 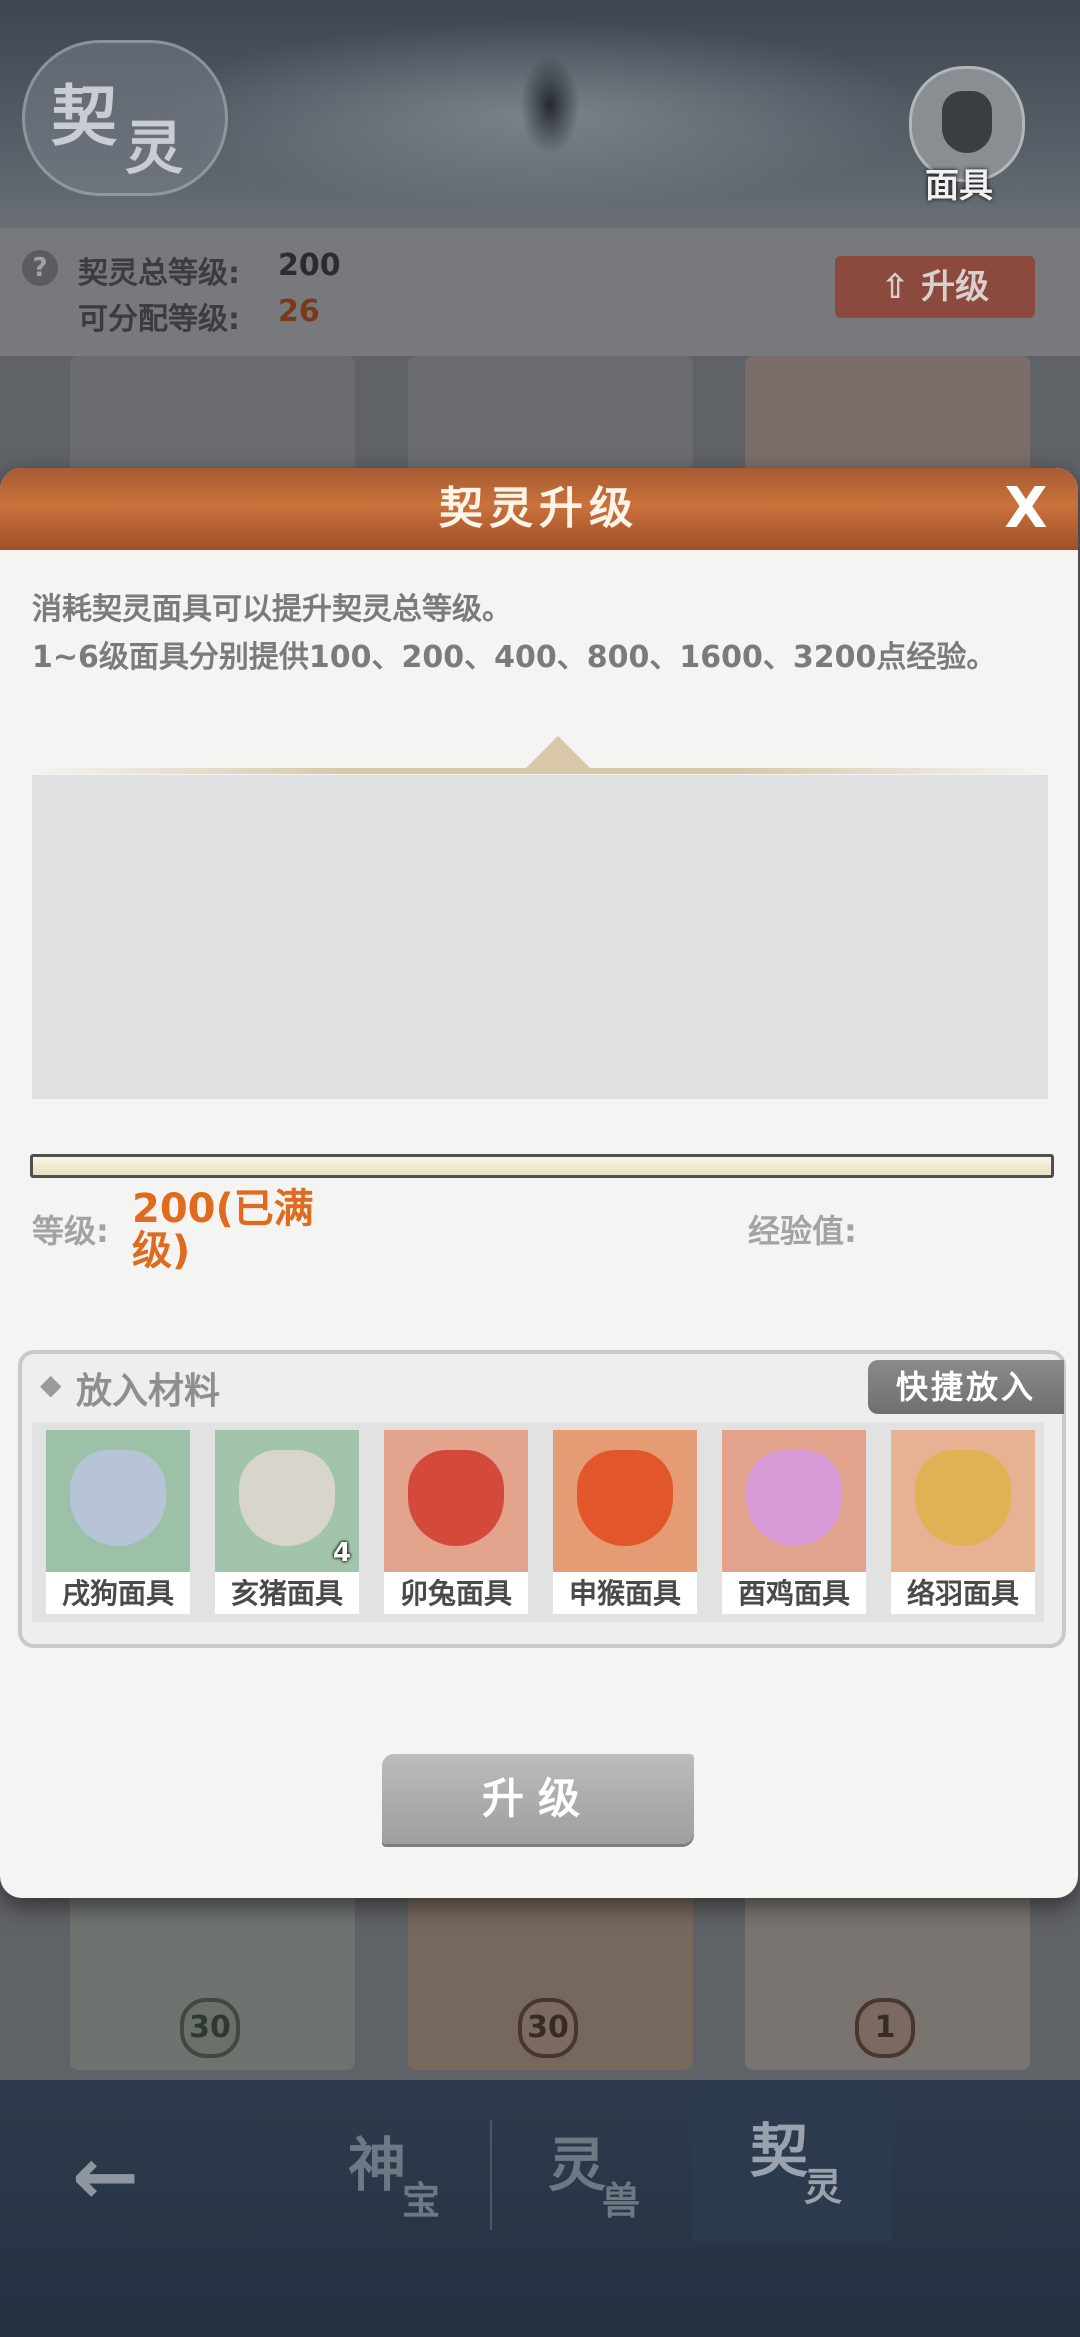 What do you see at coordinates (223, 1230) in the screenshot?
I see `level-value: 200(已满级)` at bounding box center [223, 1230].